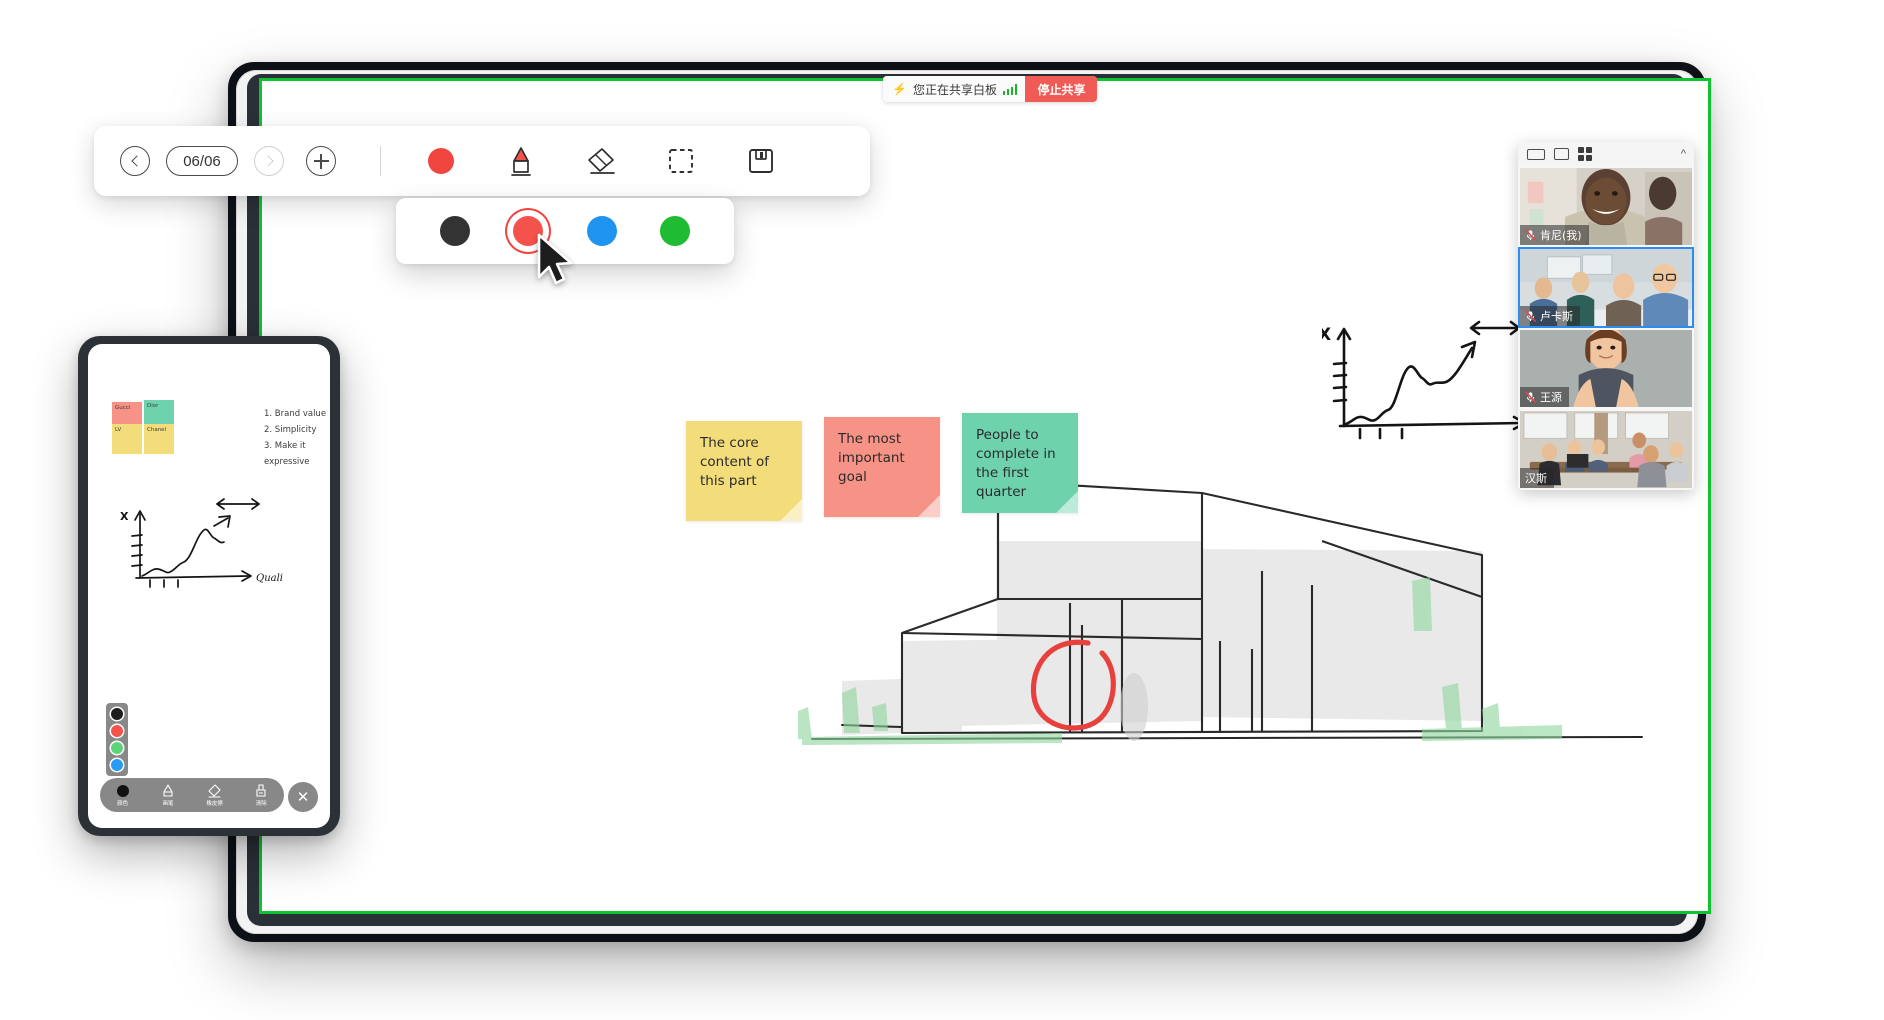  Describe the element at coordinates (380, 161) in the screenshot. I see `toolbar-divider` at that location.